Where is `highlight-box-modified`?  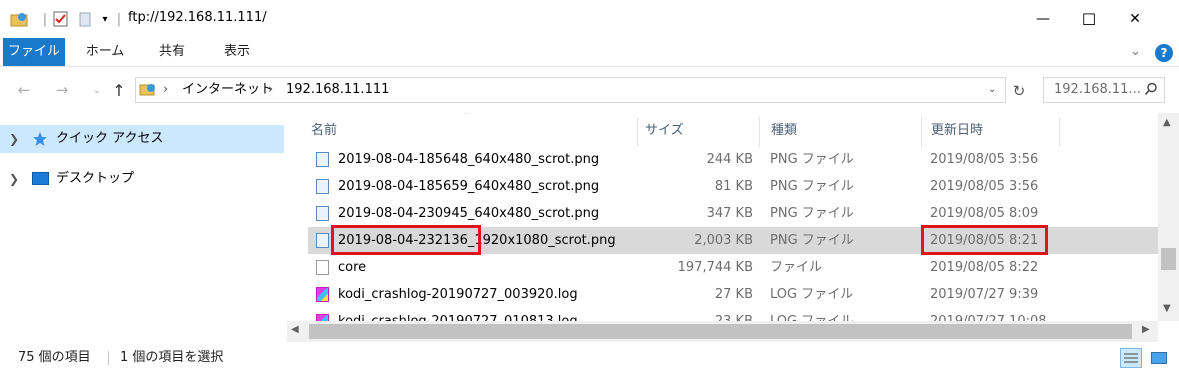 highlight-box-modified is located at coordinates (984, 240).